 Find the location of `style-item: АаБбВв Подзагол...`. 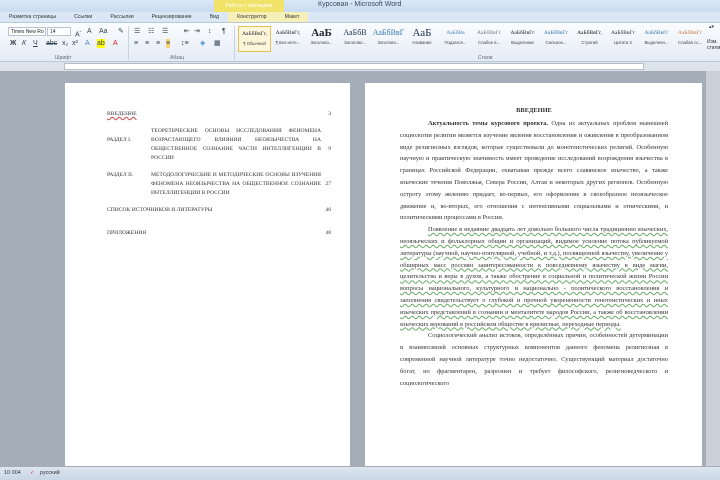

style-item: АаБбВв Подзагол... is located at coordinates (455, 39).